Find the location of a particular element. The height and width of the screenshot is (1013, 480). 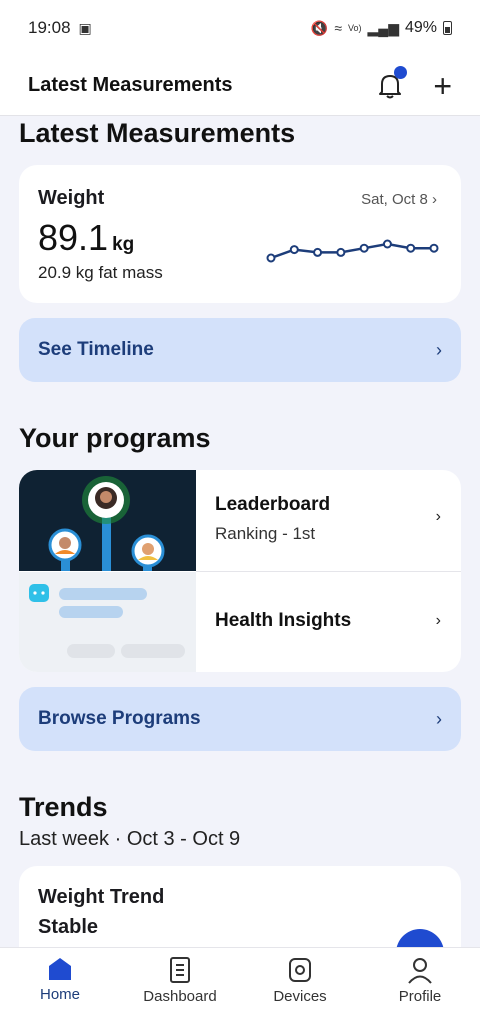

nav-label: Profile is located at coordinates (420, 996).